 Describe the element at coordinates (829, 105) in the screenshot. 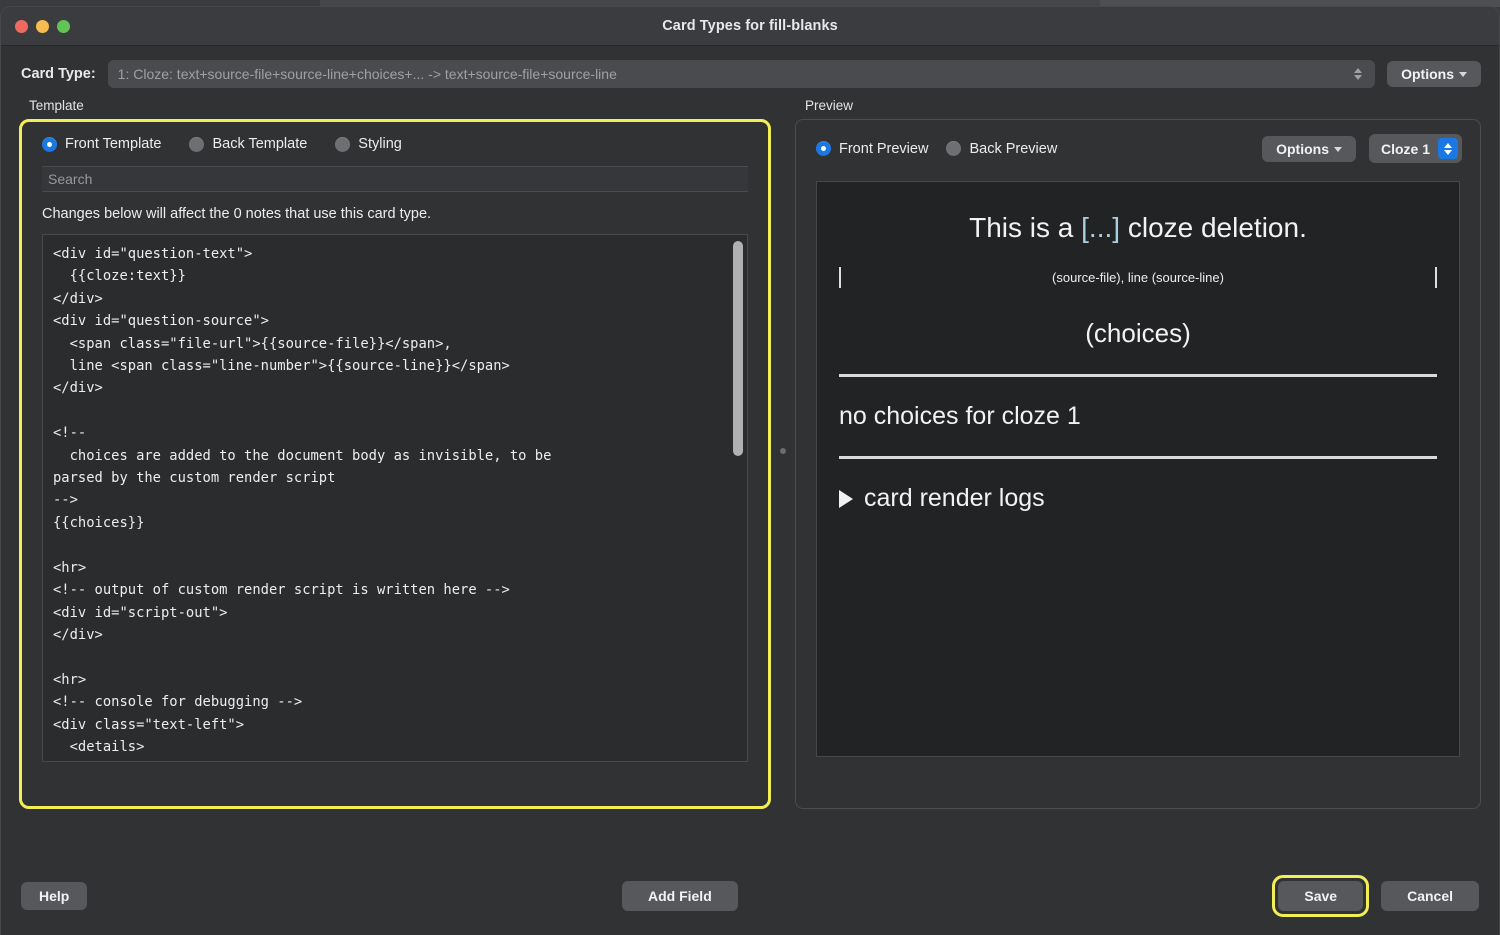

I see `preview-pane-caption: Preview` at that location.